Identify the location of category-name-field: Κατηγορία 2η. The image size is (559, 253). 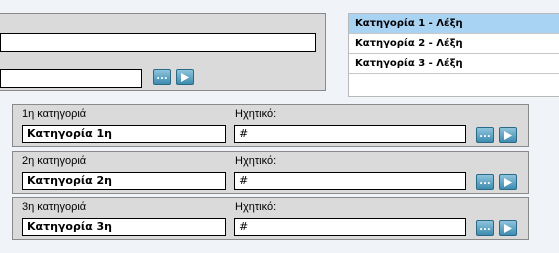
(124, 181).